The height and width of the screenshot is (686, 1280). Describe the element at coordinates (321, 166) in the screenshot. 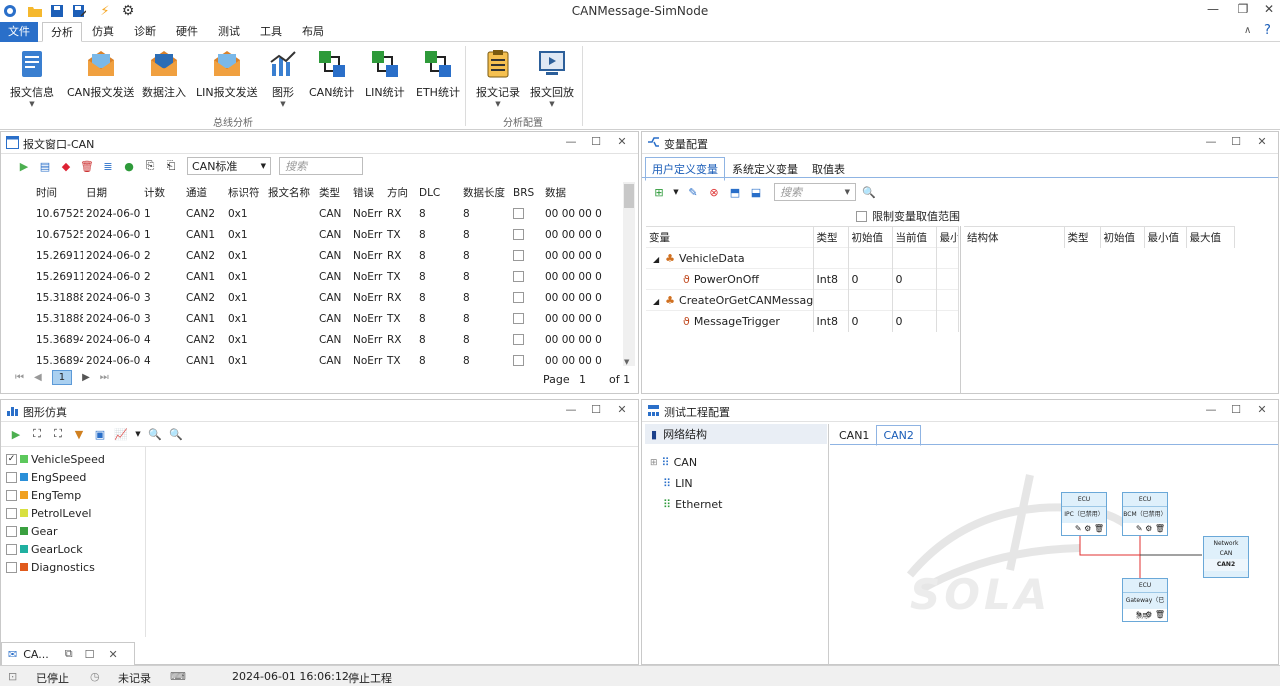

I see `can-search-input: 搜索` at that location.